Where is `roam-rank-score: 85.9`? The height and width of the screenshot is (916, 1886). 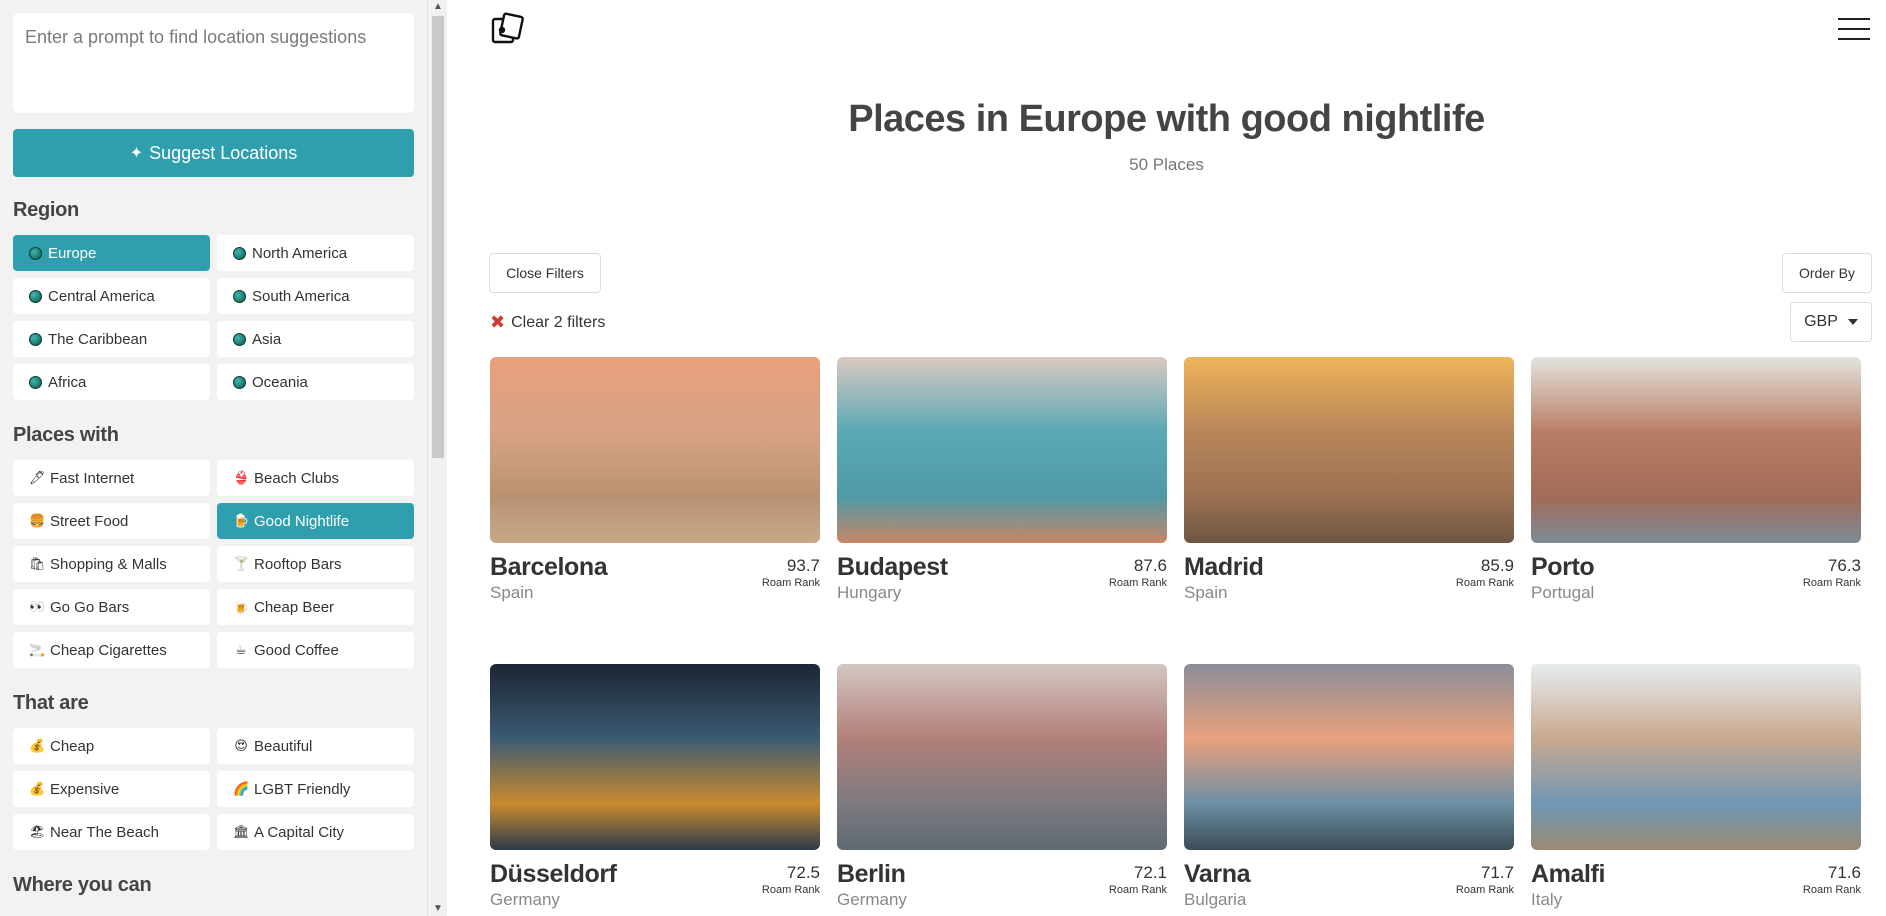
roam-rank-score: 85.9 is located at coordinates (1497, 565).